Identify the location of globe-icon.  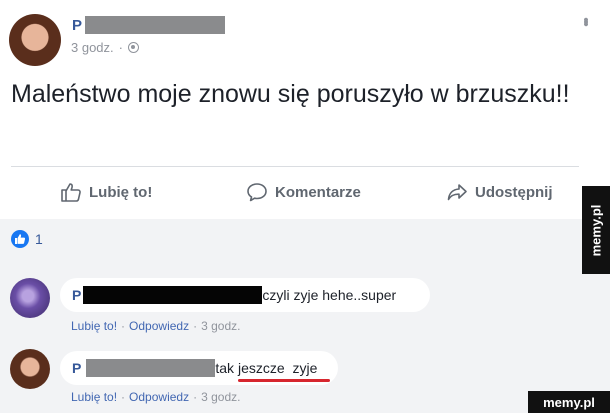
(133, 47).